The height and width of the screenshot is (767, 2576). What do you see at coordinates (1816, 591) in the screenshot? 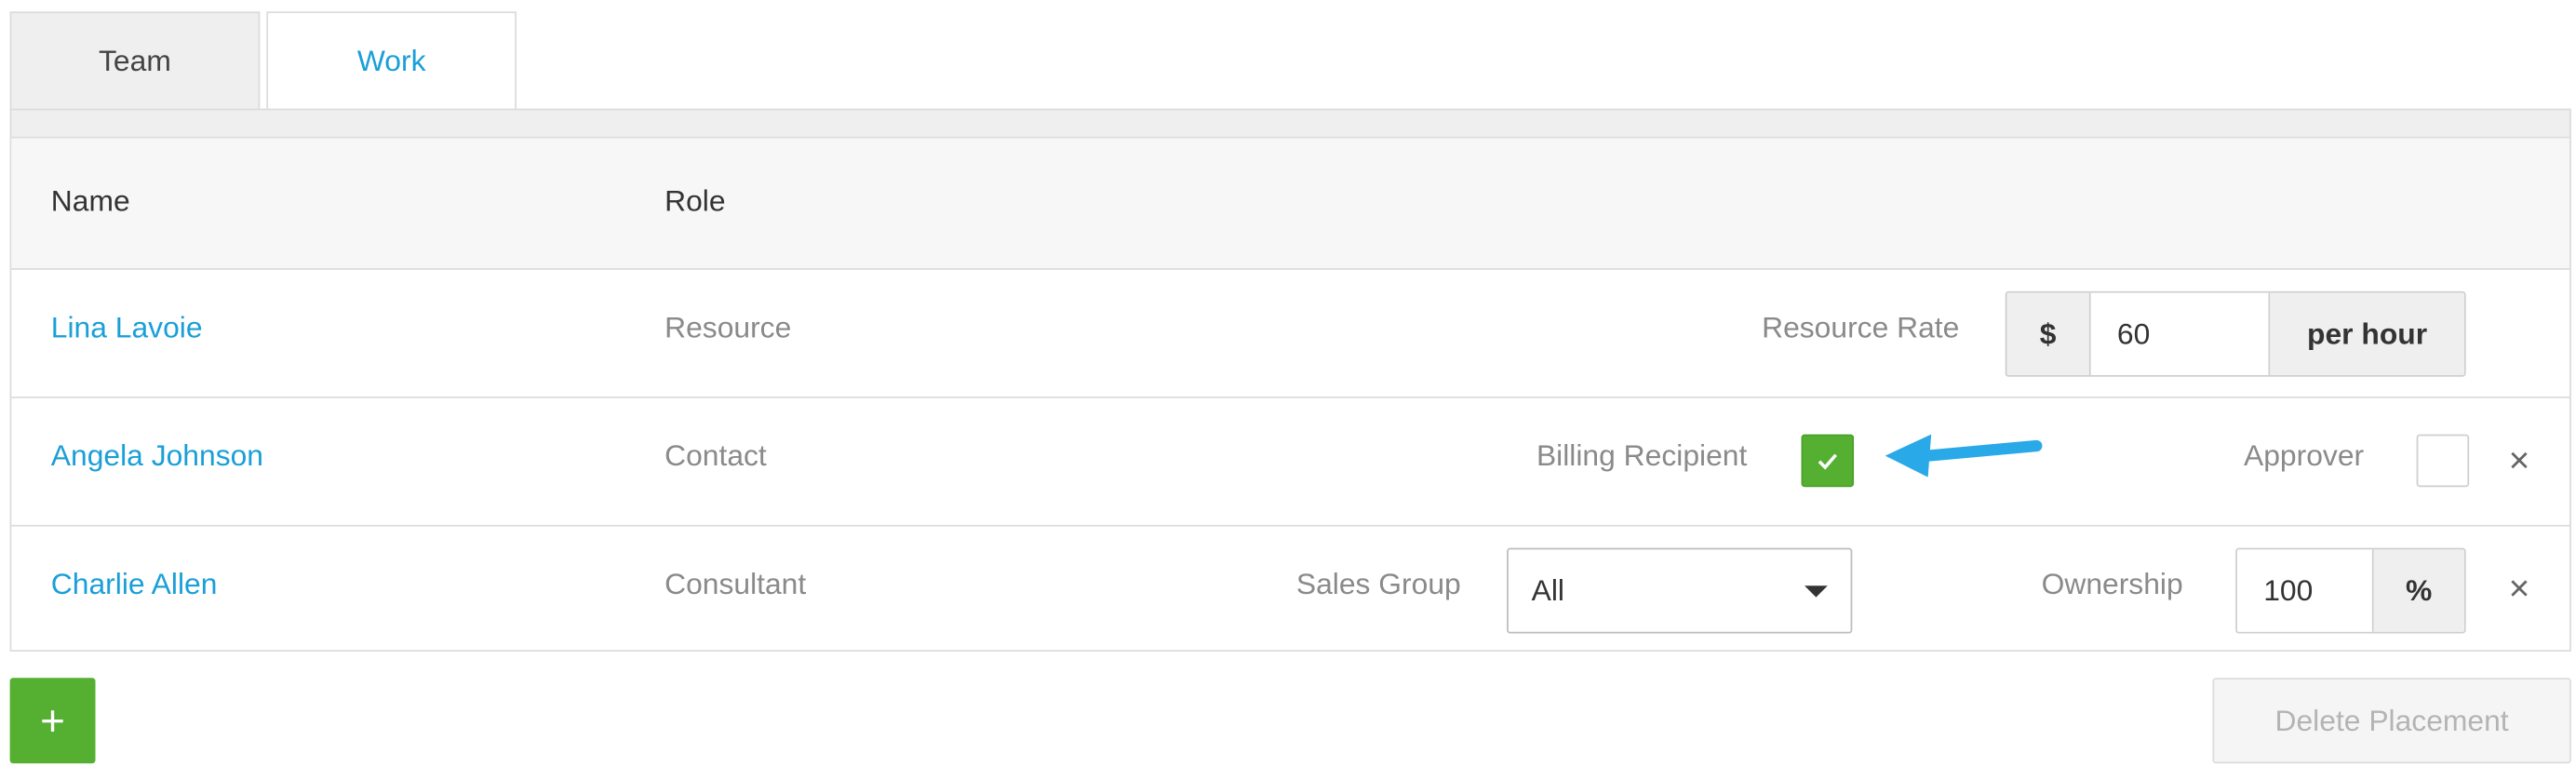
I see `caret-down-icon` at bounding box center [1816, 591].